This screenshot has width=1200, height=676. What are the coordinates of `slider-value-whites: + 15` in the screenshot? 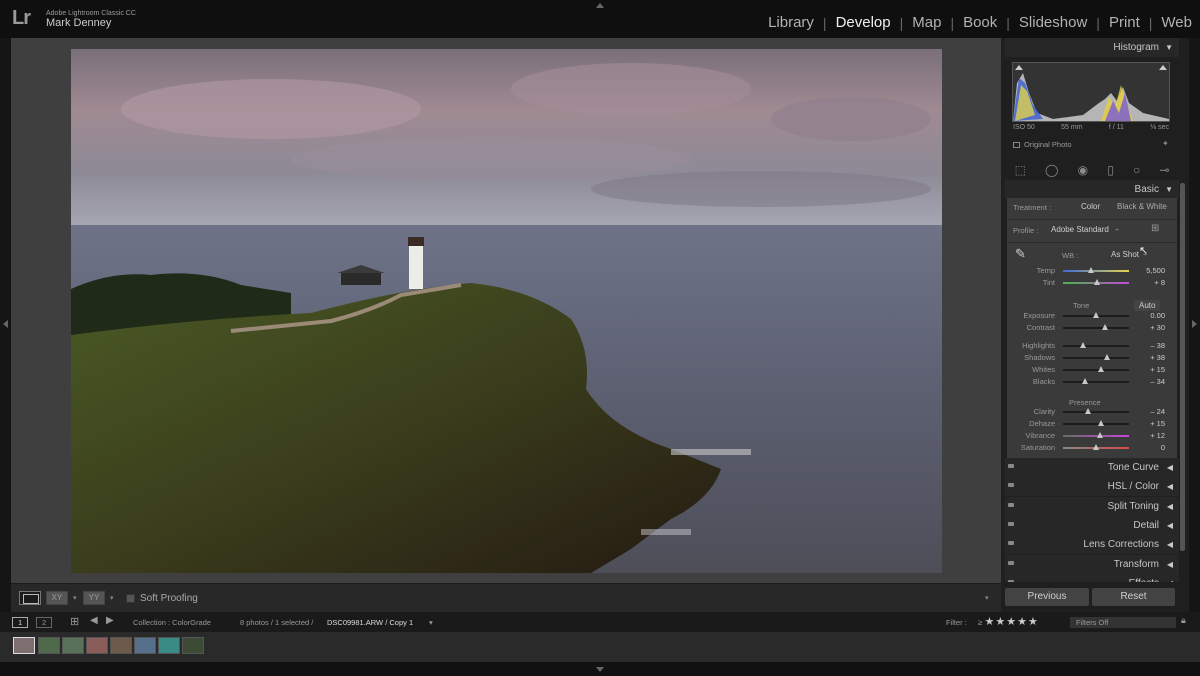 It's located at (1150, 369).